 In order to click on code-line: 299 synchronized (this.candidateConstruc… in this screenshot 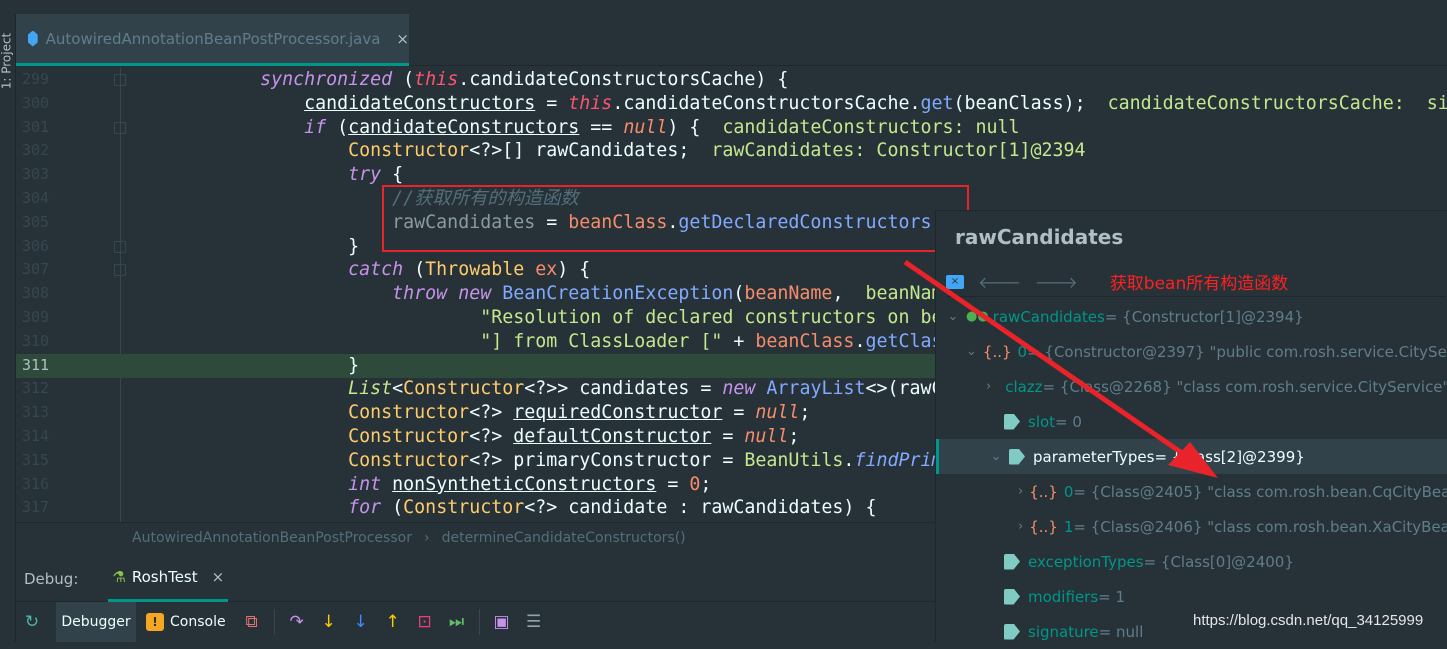, I will do `click(731, 80)`.